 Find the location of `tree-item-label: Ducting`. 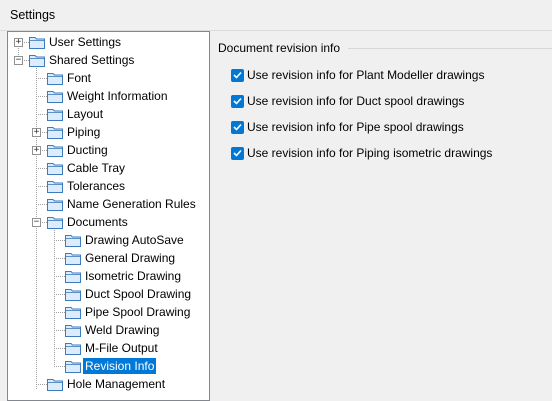

tree-item-label: Ducting is located at coordinates (87, 150).